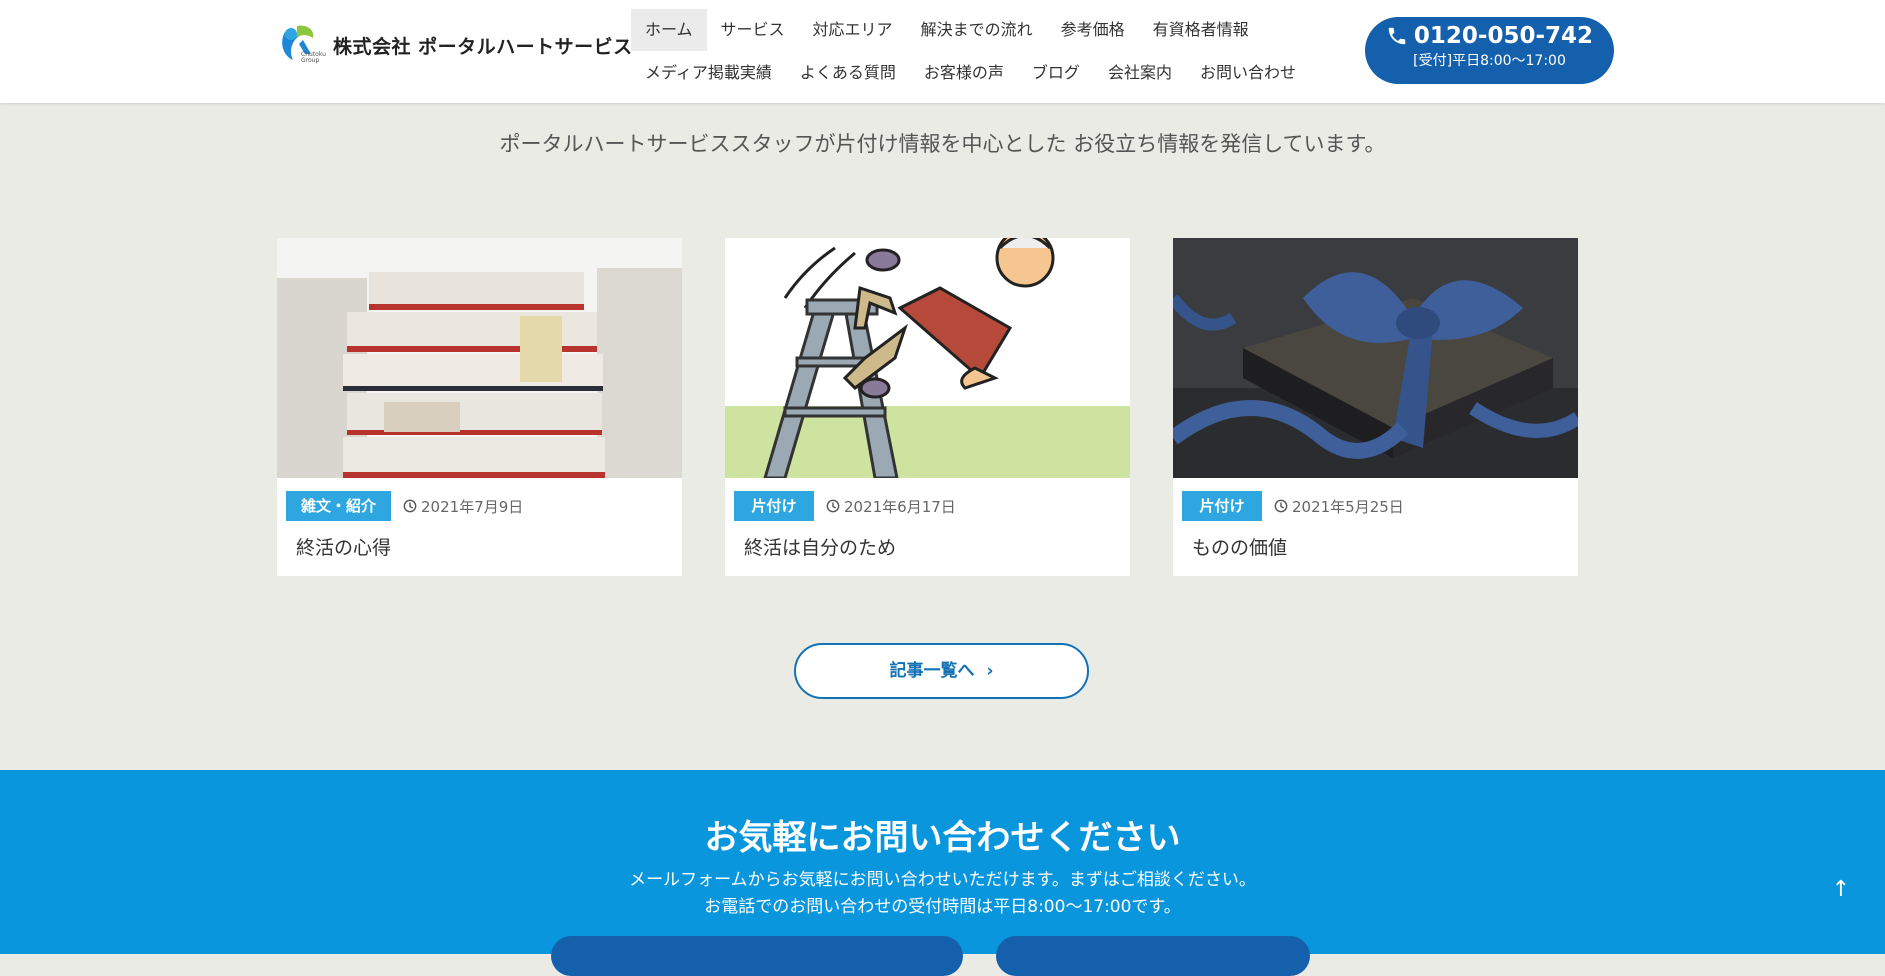 Image resolution: width=1885 pixels, height=976 pixels. I want to click on nav-row-primary: ホーム サービス 対応エリア 解決までの流れ 参考価格 有資格者情報, so click(966, 29).